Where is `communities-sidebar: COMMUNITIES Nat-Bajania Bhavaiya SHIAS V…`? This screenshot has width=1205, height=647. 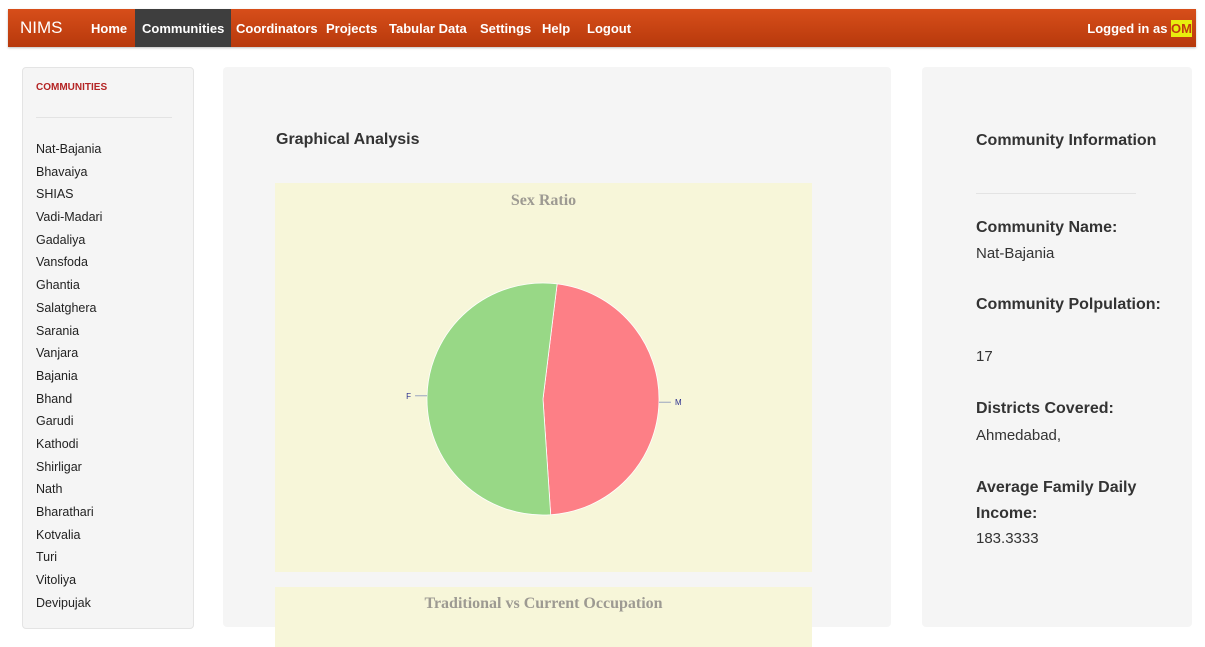 communities-sidebar: COMMUNITIES Nat-Bajania Bhavaiya SHIAS V… is located at coordinates (108, 348).